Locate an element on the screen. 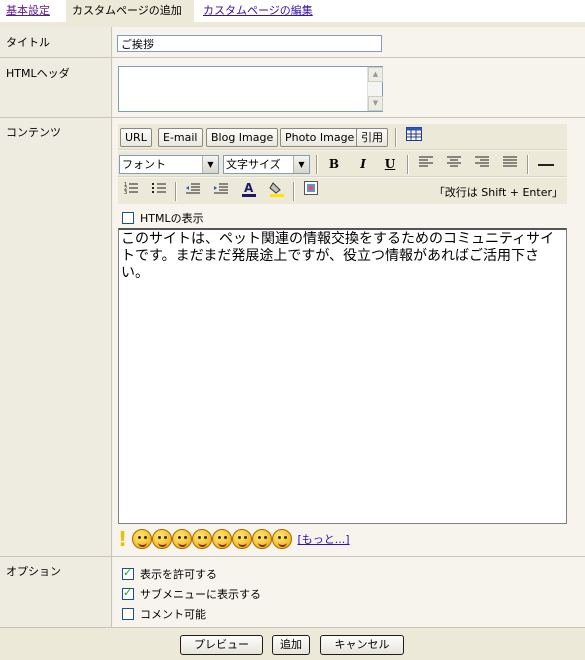 Image resolution: width=585 pixels, height=660 pixels. grin-face-icon is located at coordinates (282, 539).